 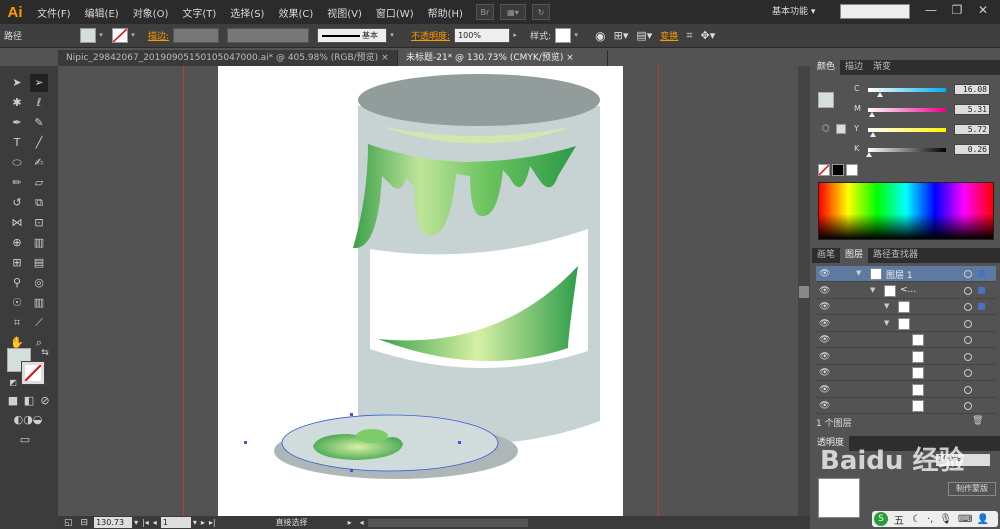 What do you see at coordinates (576, 35) in the screenshot?
I see `graphic-style-dropdown: ▾` at bounding box center [576, 35].